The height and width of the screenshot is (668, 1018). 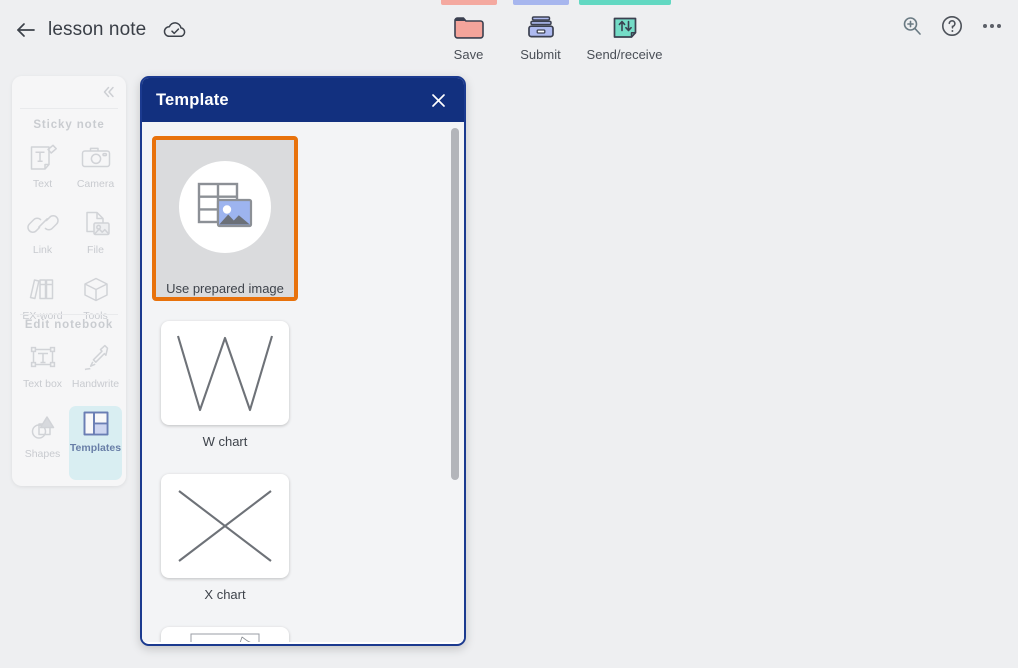 What do you see at coordinates (95, 250) in the screenshot?
I see `sidebar-item-label: File` at bounding box center [95, 250].